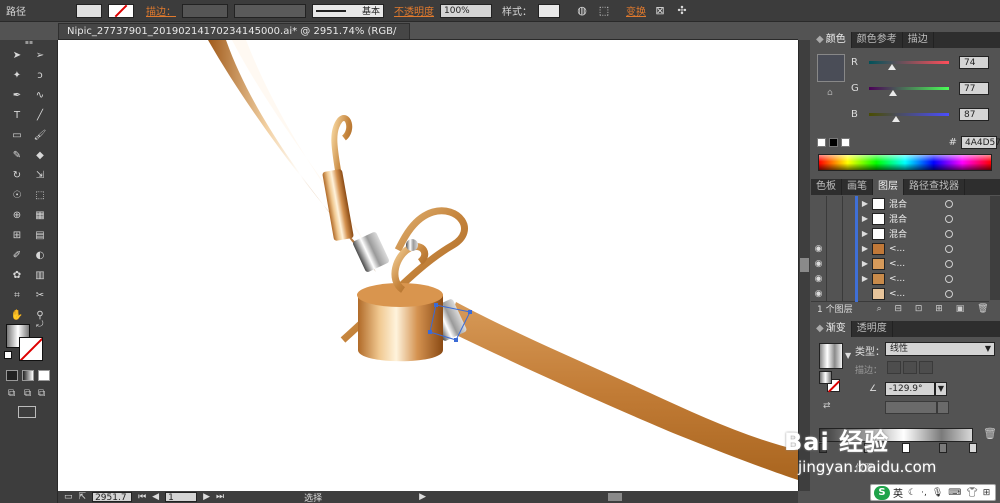 This screenshot has width=1000, height=503. Describe the element at coordinates (28, 375) in the screenshot. I see `gradient-mode-icon` at that location.